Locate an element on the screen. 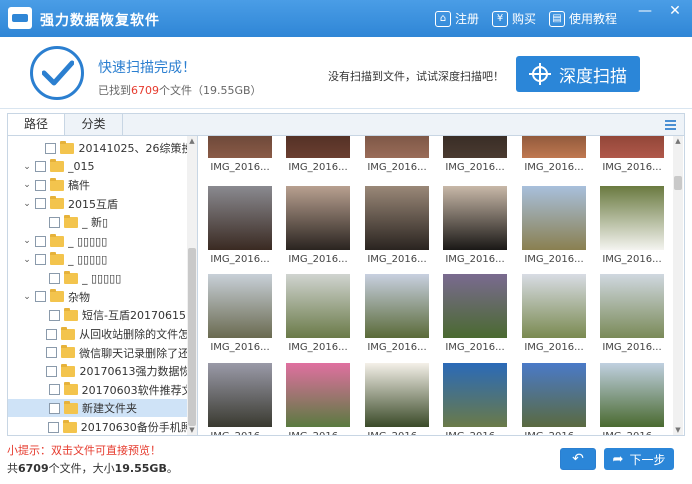  next-step-button: ➦ 下一步 is located at coordinates (639, 459).